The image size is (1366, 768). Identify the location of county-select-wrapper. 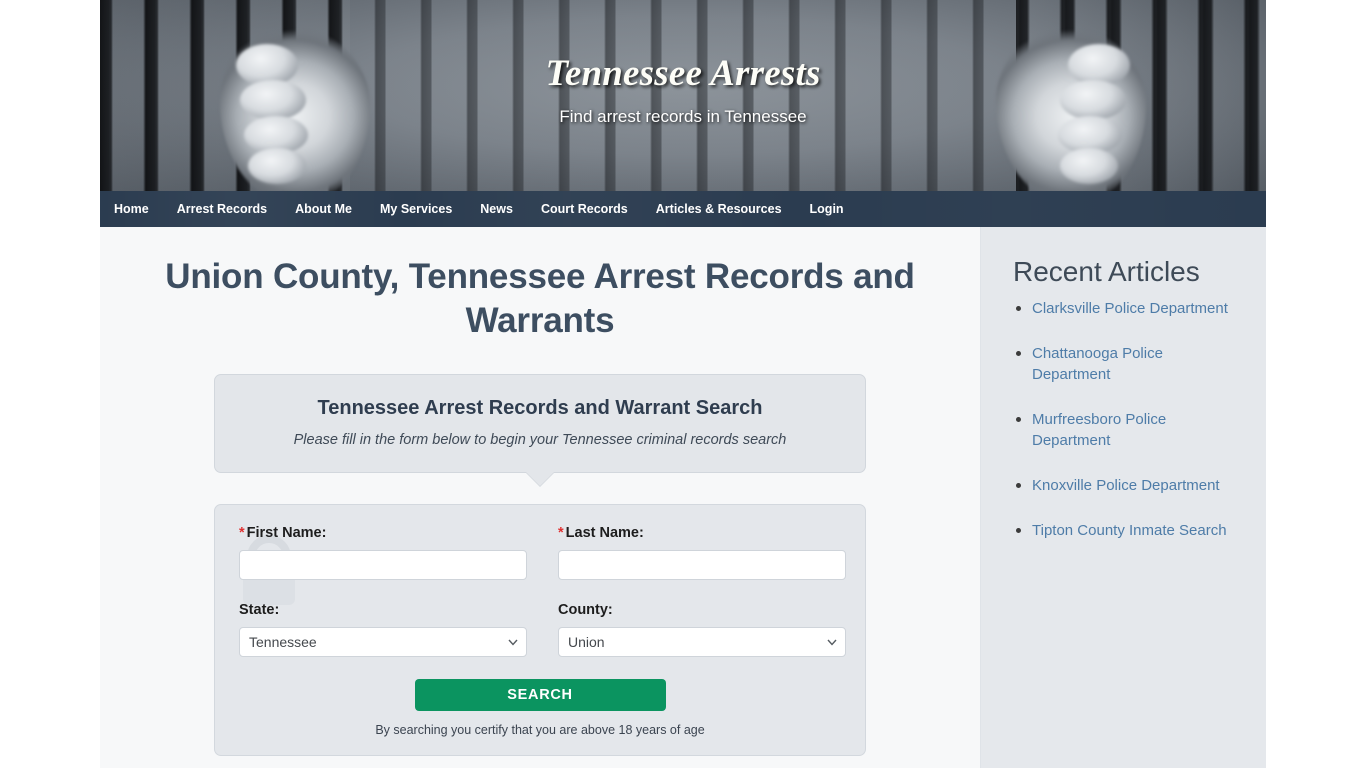
(702, 642).